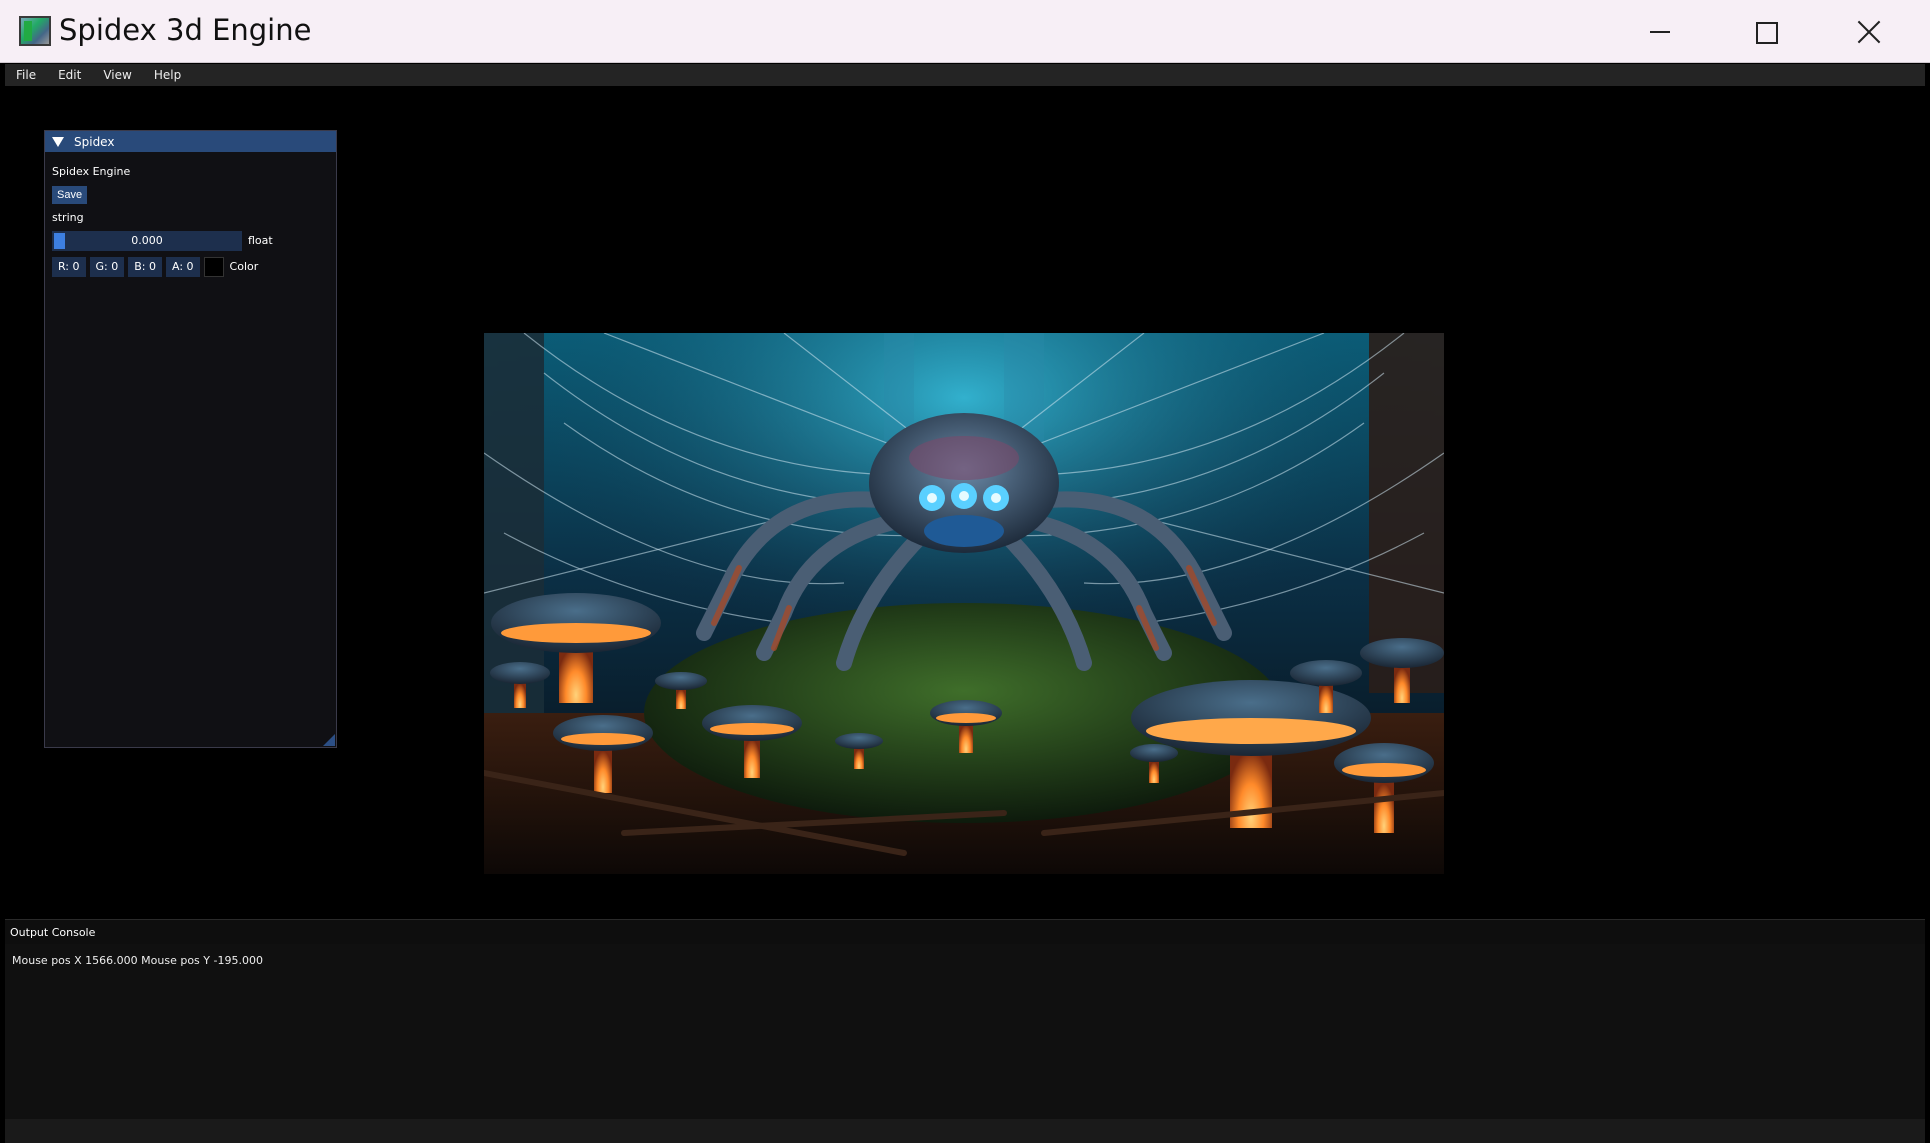  Describe the element at coordinates (190, 171) in the screenshot. I see `engine-label-row: Spidex Engine` at that location.